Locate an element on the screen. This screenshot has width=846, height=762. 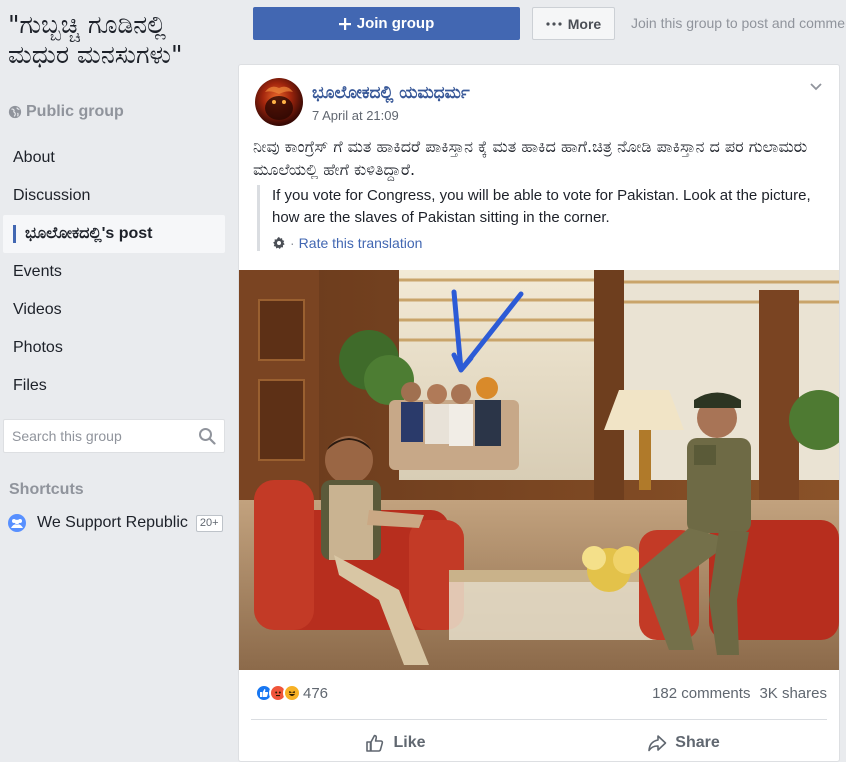
sidebar-item-label: Discussion is located at coordinates (52, 195).